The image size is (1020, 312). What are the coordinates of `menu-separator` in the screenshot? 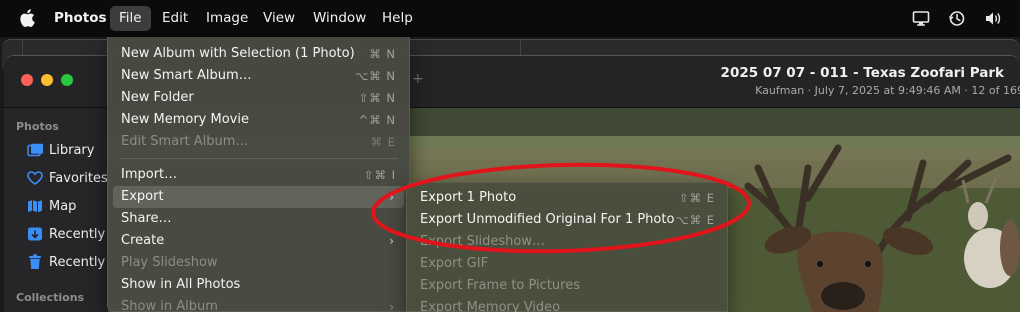 It's located at (259, 158).